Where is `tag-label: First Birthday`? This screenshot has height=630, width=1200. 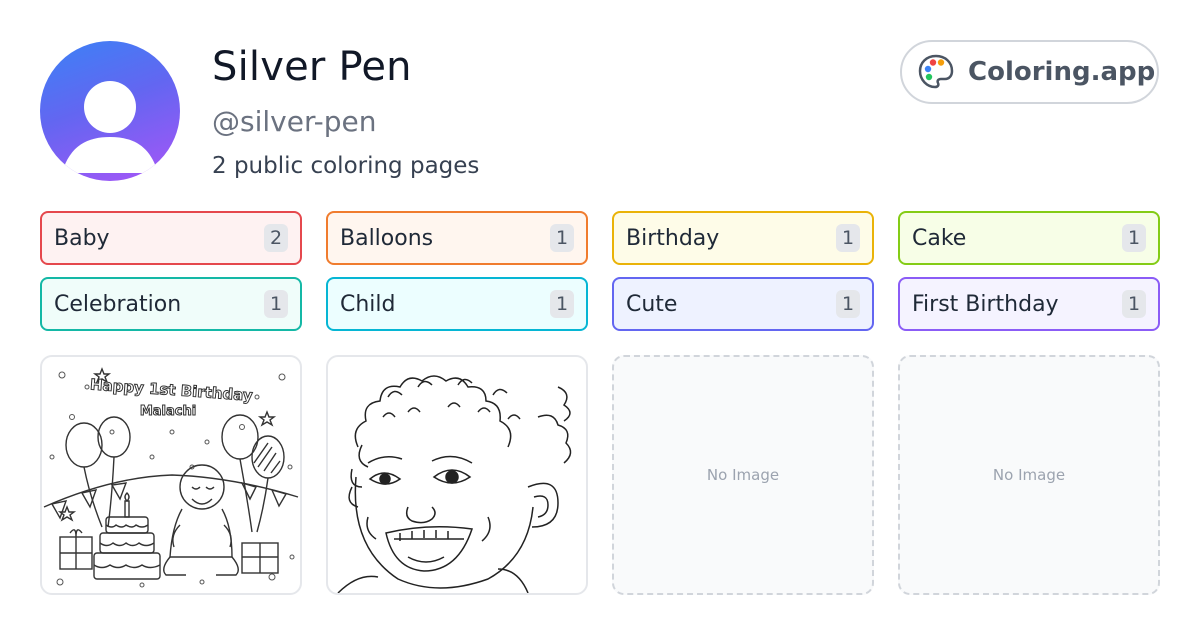 tag-label: First Birthday is located at coordinates (985, 304).